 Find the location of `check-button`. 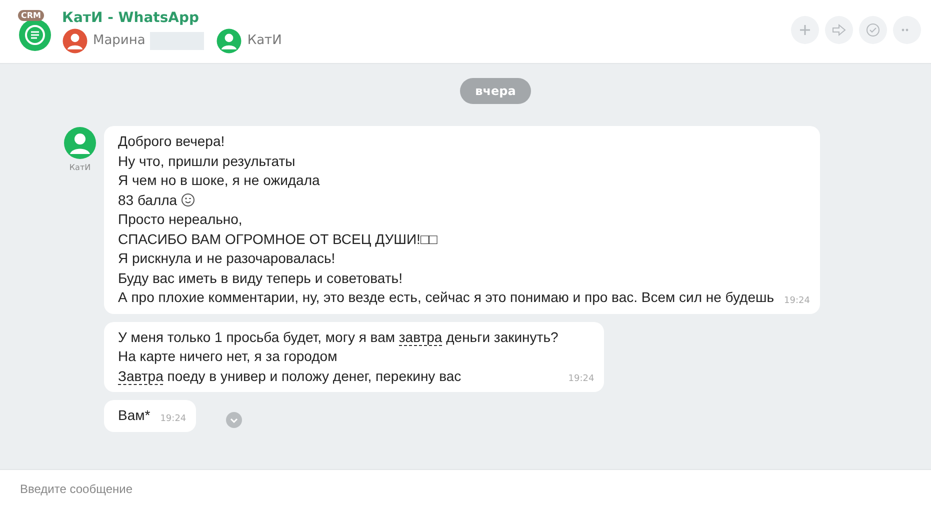

check-button is located at coordinates (873, 30).